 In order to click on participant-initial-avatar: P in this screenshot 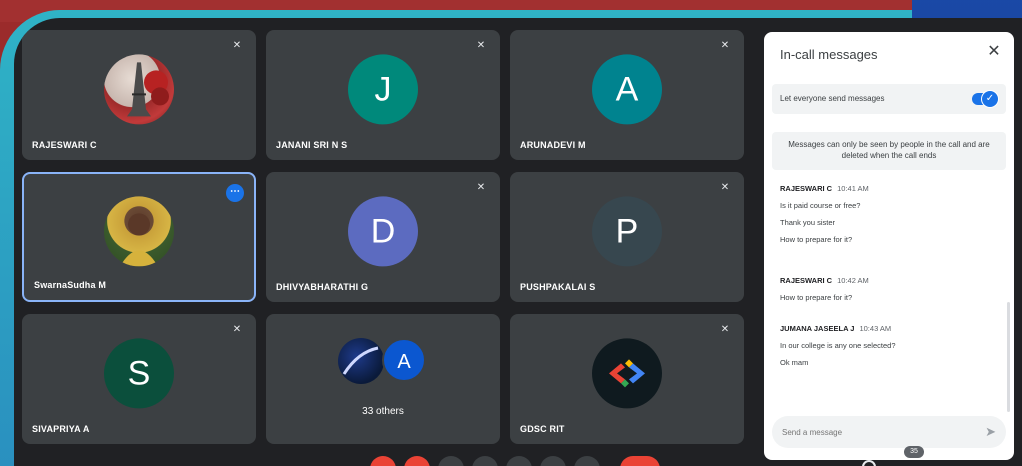, I will do `click(627, 231)`.